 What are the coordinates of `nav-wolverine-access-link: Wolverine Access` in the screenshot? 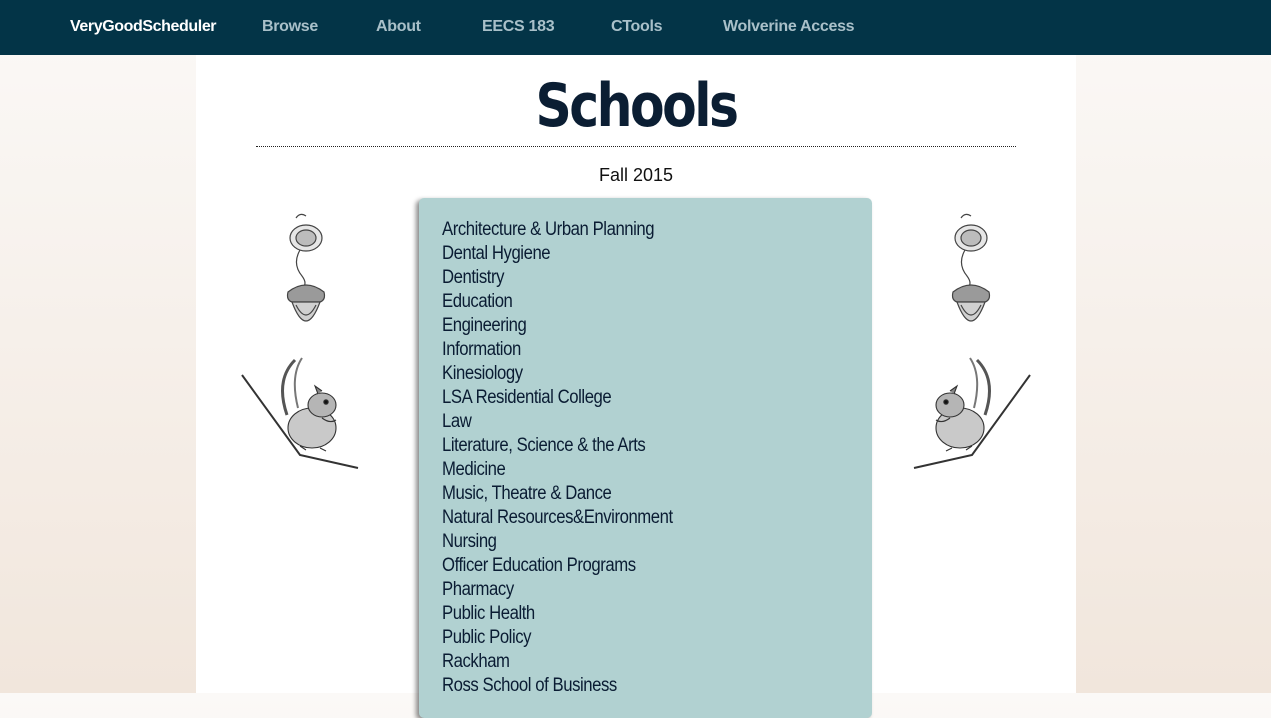 It's located at (789, 27).